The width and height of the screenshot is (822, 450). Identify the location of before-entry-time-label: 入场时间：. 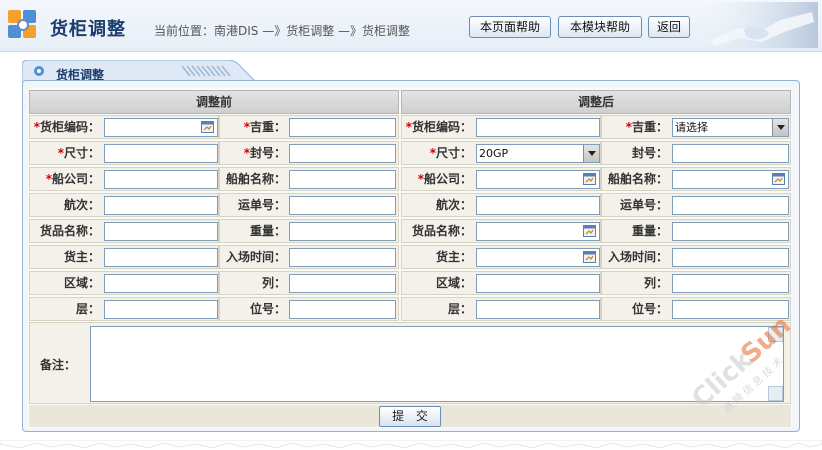
(253, 257).